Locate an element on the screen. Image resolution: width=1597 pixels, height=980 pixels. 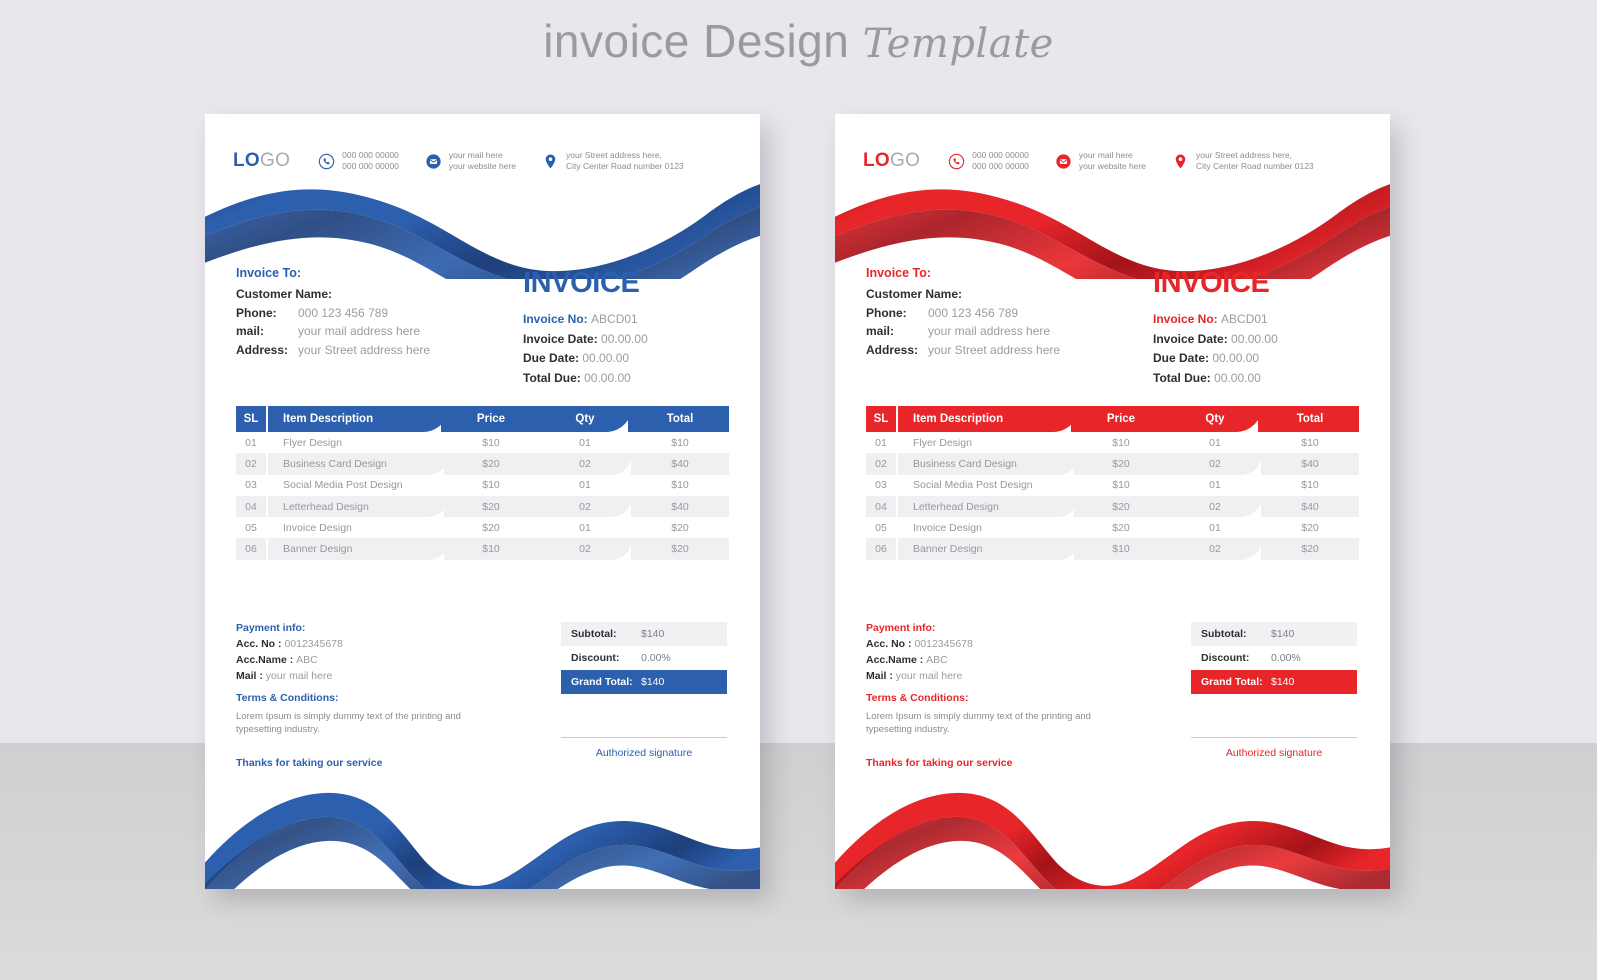
cell-sl: 01 is located at coordinates (881, 442).